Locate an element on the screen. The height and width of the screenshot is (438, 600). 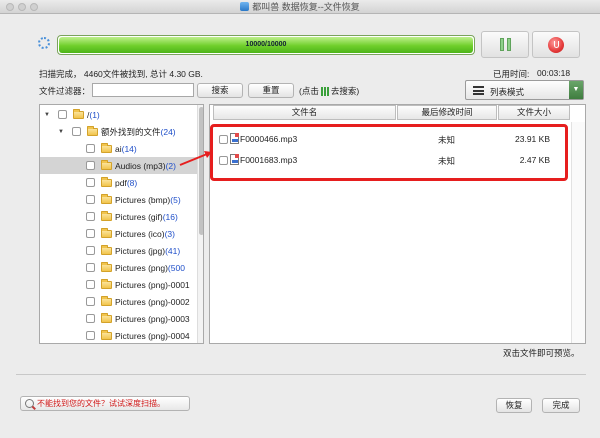
tree-item-label: Pictures (png)-0003 is located at coordinates (152, 318).